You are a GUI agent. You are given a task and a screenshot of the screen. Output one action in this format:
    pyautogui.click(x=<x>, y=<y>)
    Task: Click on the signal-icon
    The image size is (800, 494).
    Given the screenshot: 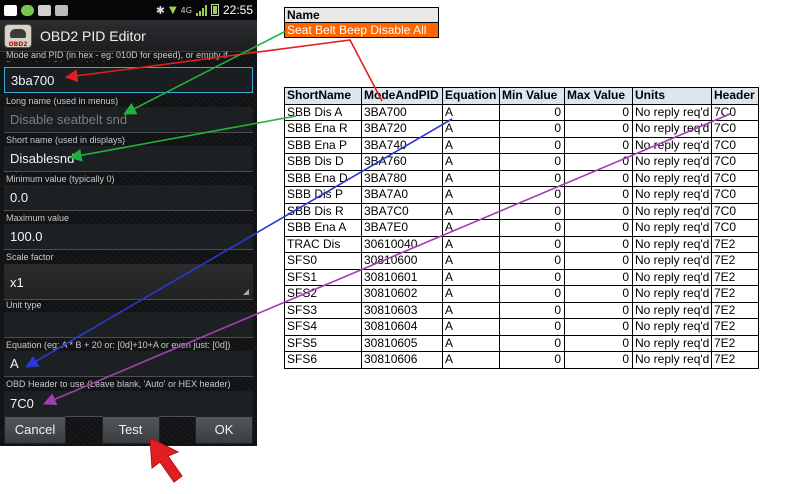 What is the action you would take?
    pyautogui.click(x=201, y=10)
    